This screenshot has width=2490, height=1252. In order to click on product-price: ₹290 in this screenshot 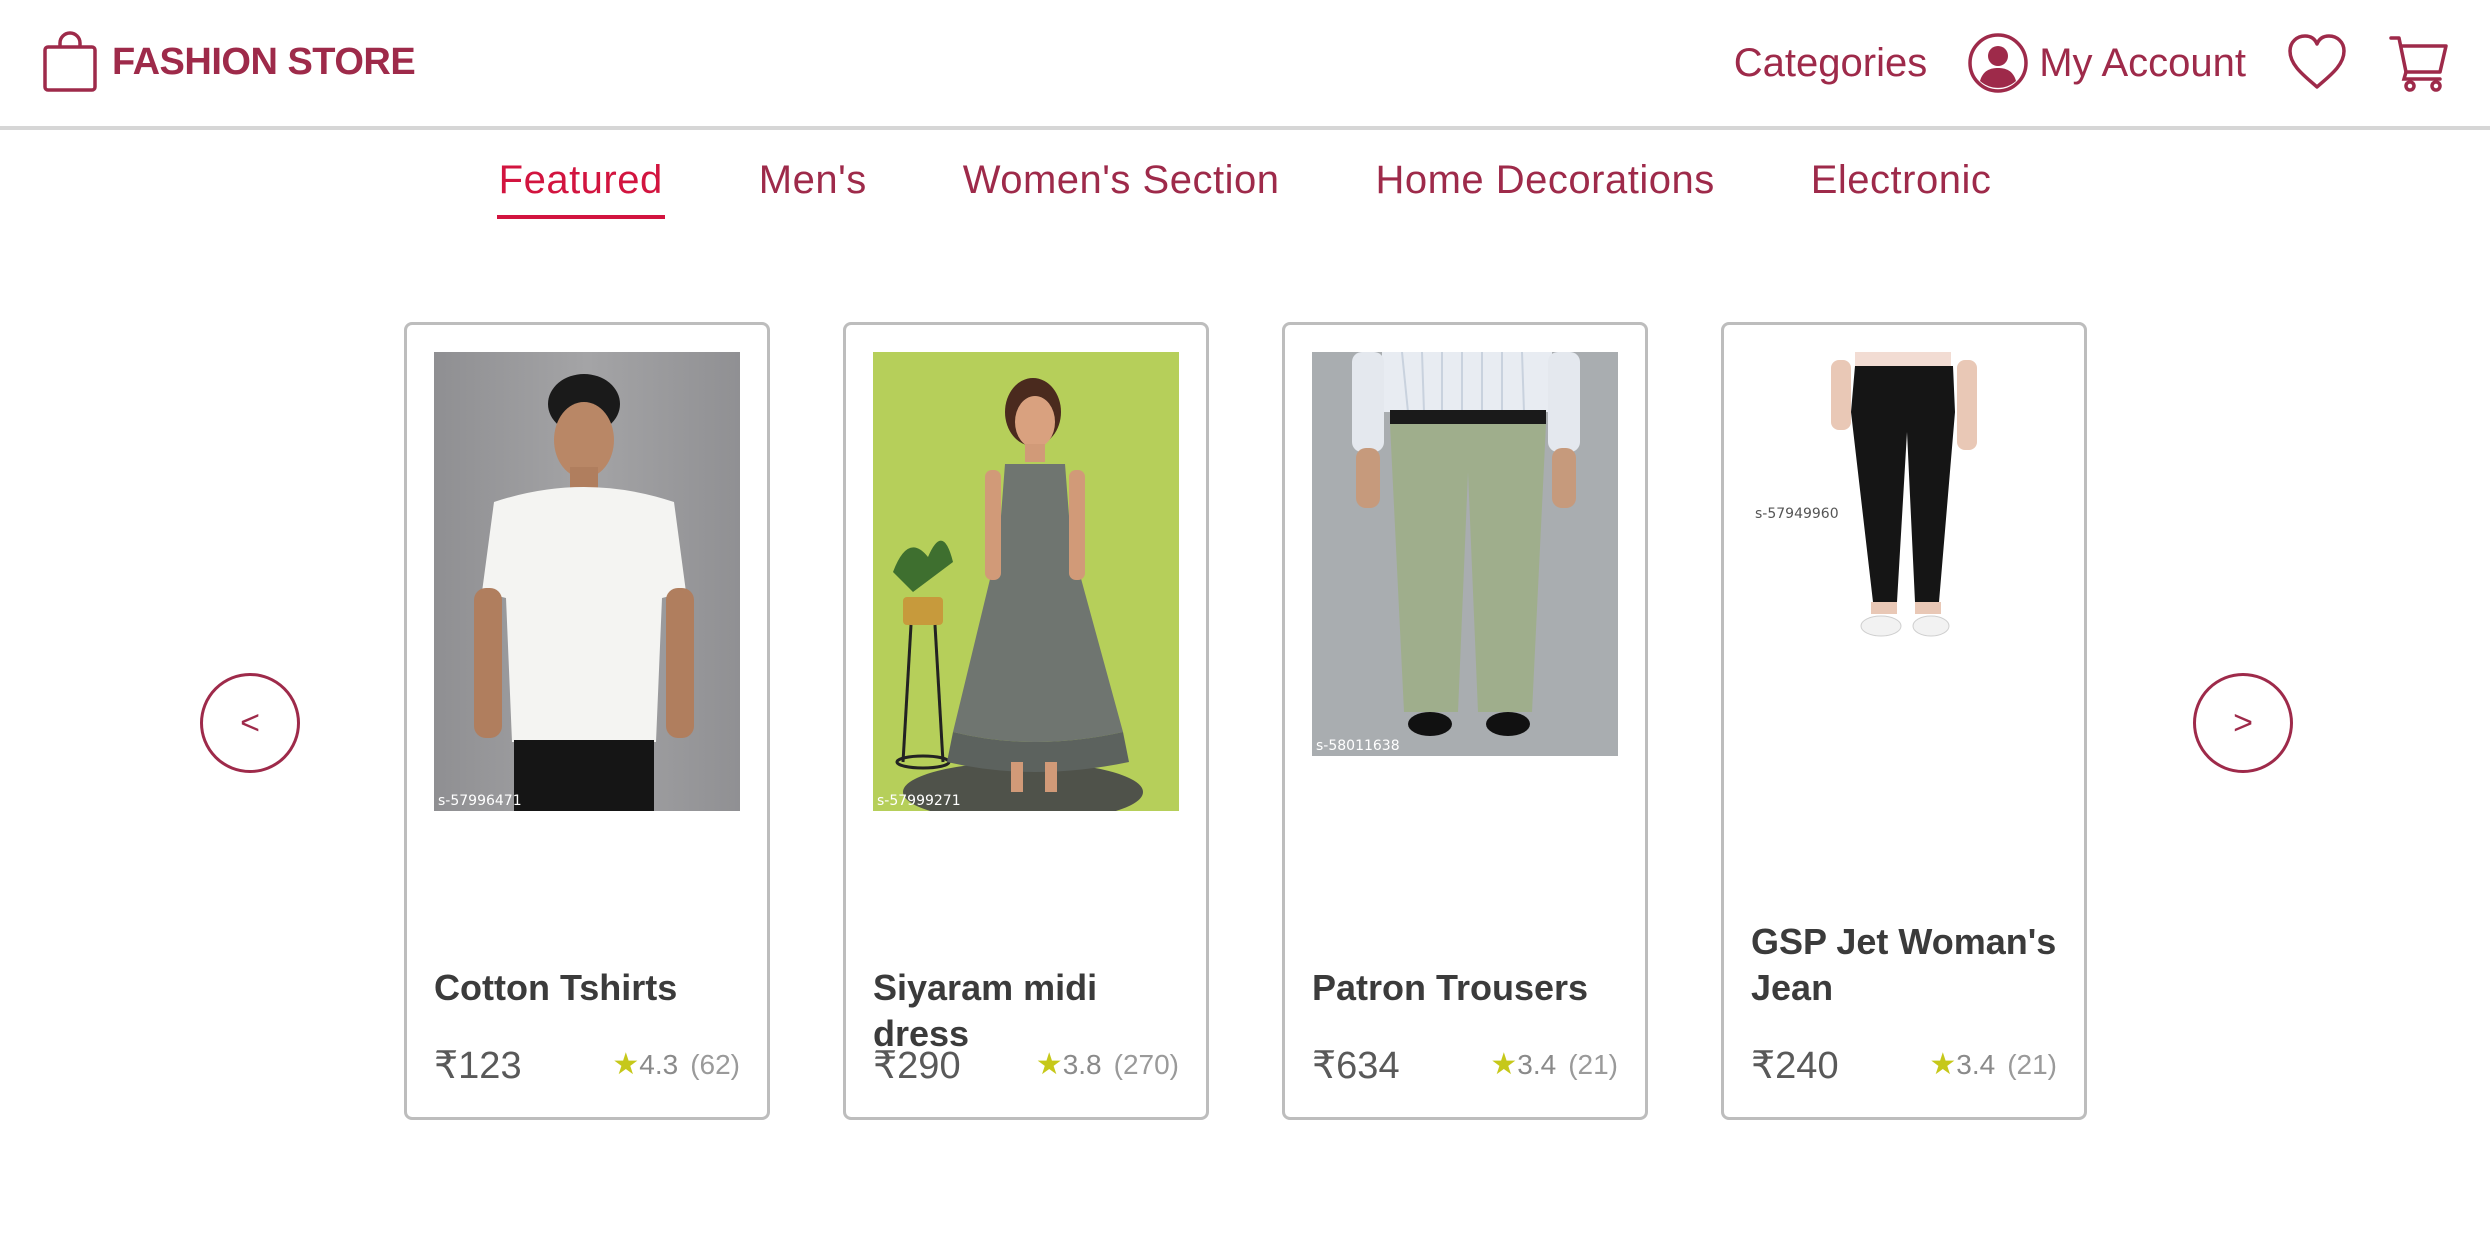, I will do `click(917, 1066)`.